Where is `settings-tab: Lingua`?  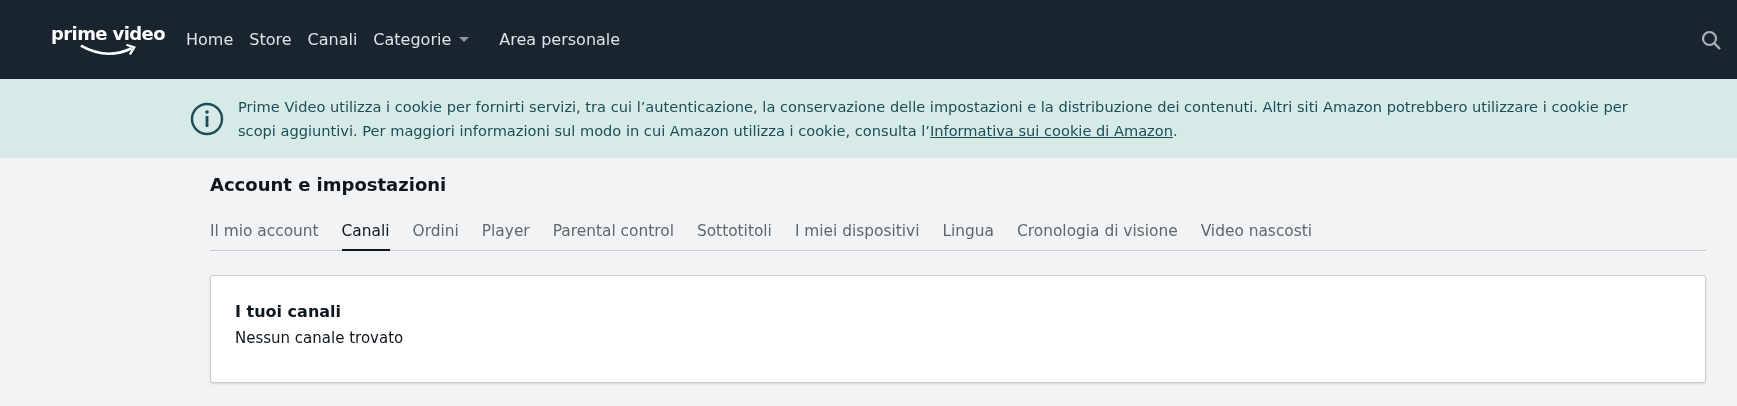 settings-tab: Lingua is located at coordinates (968, 236).